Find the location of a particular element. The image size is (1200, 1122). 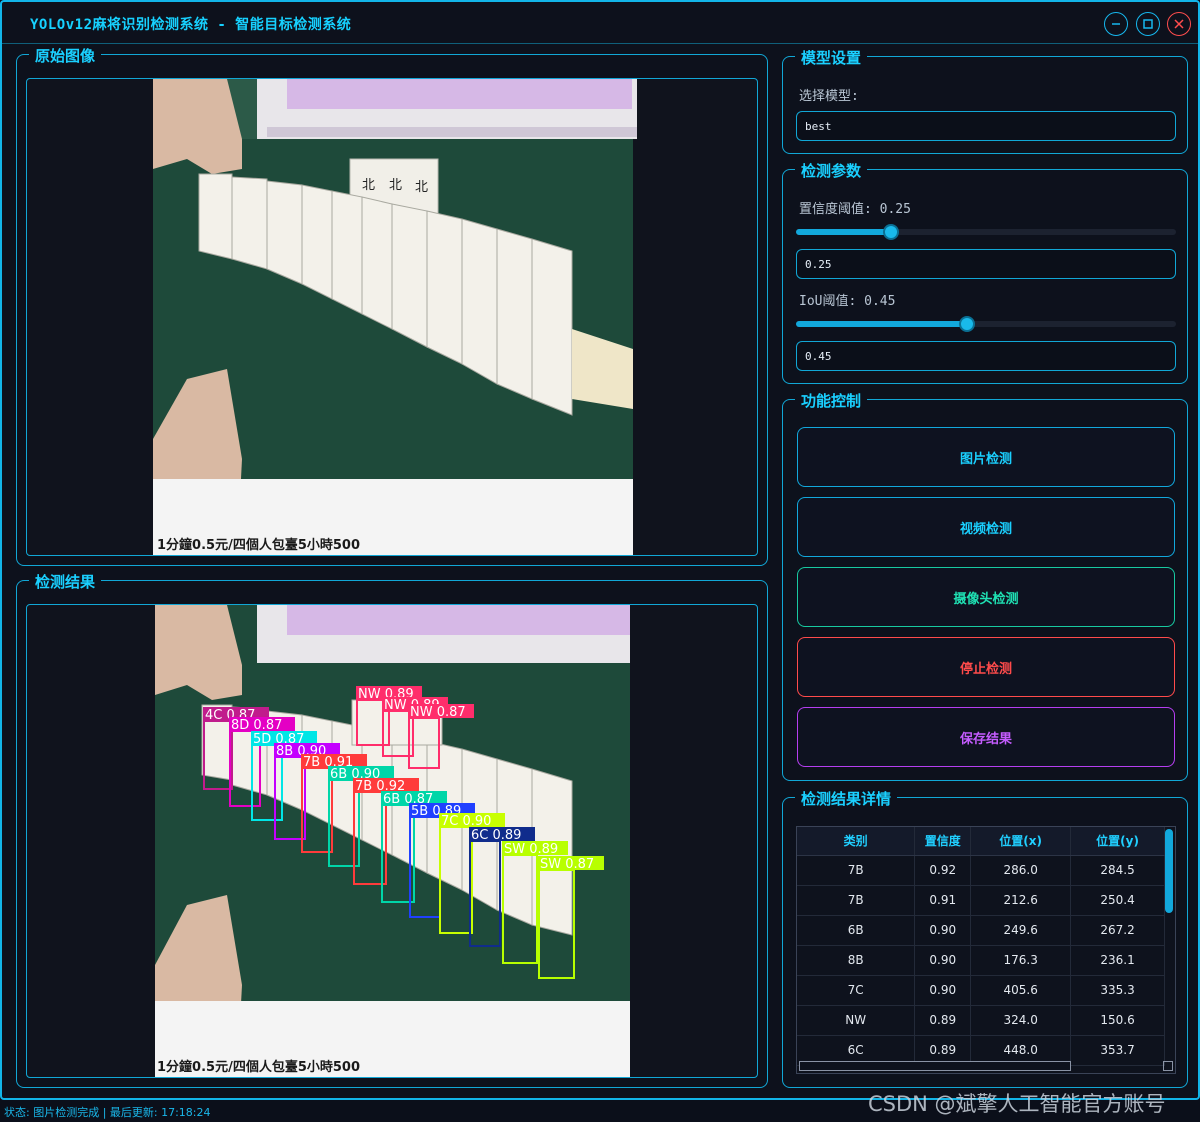

table-cell: 150.6 is located at coordinates (1117, 1020).